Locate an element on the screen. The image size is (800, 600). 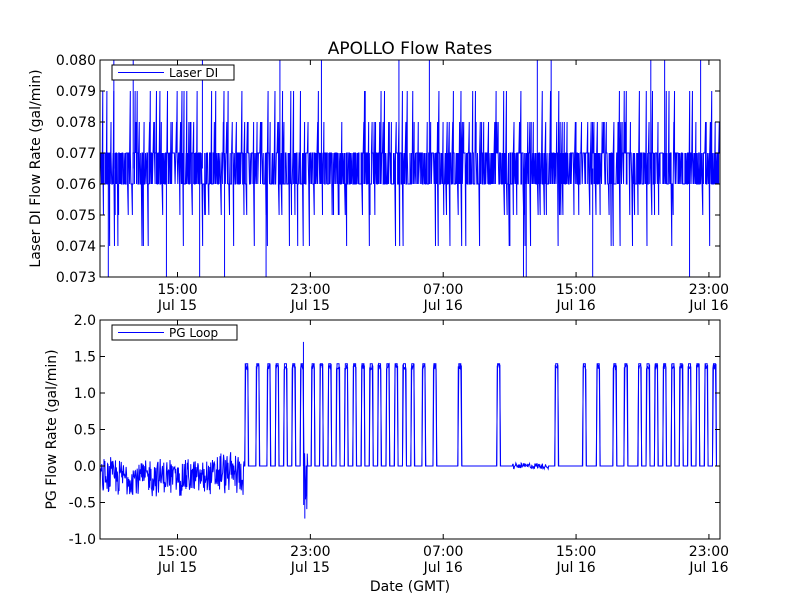
pg-loop-legend: PG Loop is located at coordinates (174, 332).